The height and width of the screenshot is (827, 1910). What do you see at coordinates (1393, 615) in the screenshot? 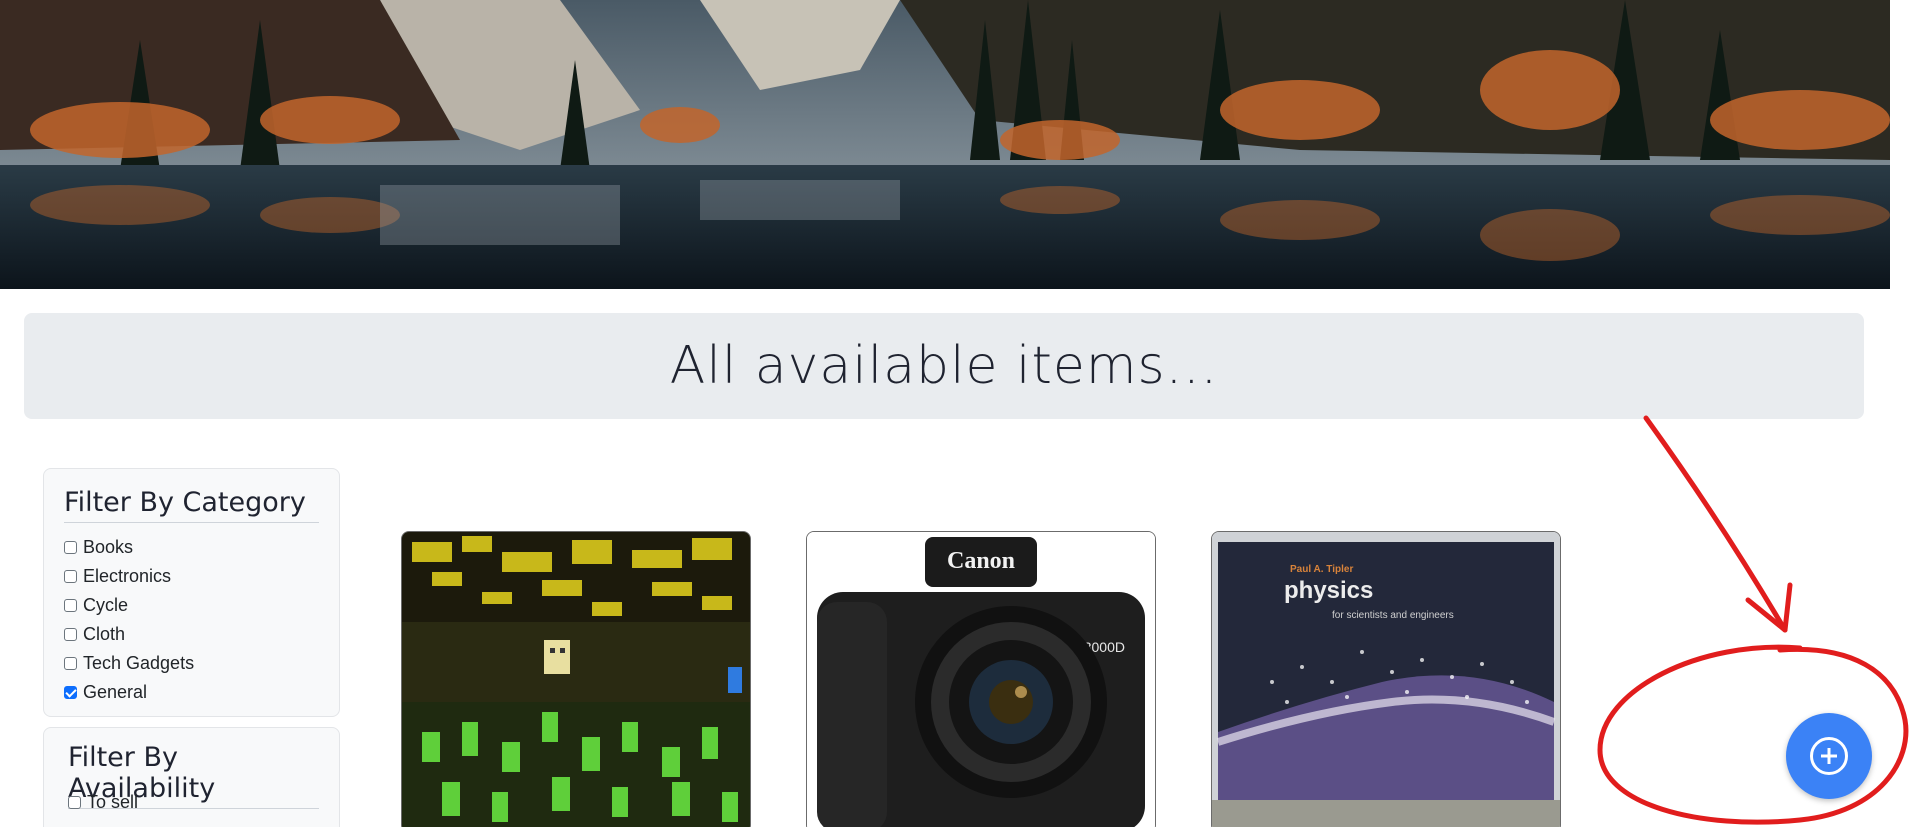
I see `book-subtitle-text: for scientists and engineers` at bounding box center [1393, 615].